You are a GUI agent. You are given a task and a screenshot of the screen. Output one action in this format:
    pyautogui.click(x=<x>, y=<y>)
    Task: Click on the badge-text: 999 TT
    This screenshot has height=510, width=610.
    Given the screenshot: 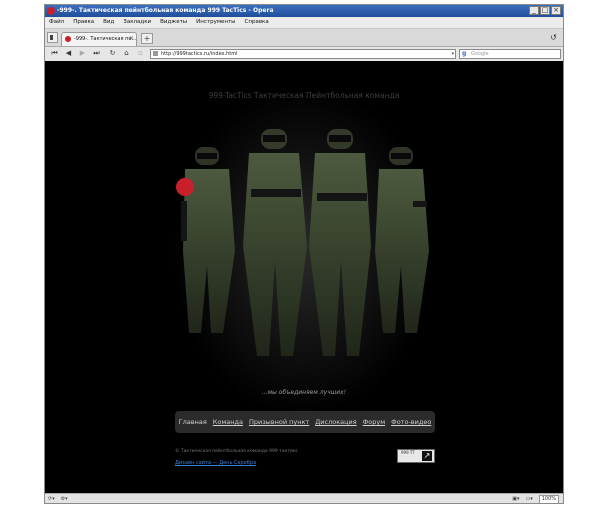 What is the action you would take?
    pyautogui.click(x=408, y=452)
    